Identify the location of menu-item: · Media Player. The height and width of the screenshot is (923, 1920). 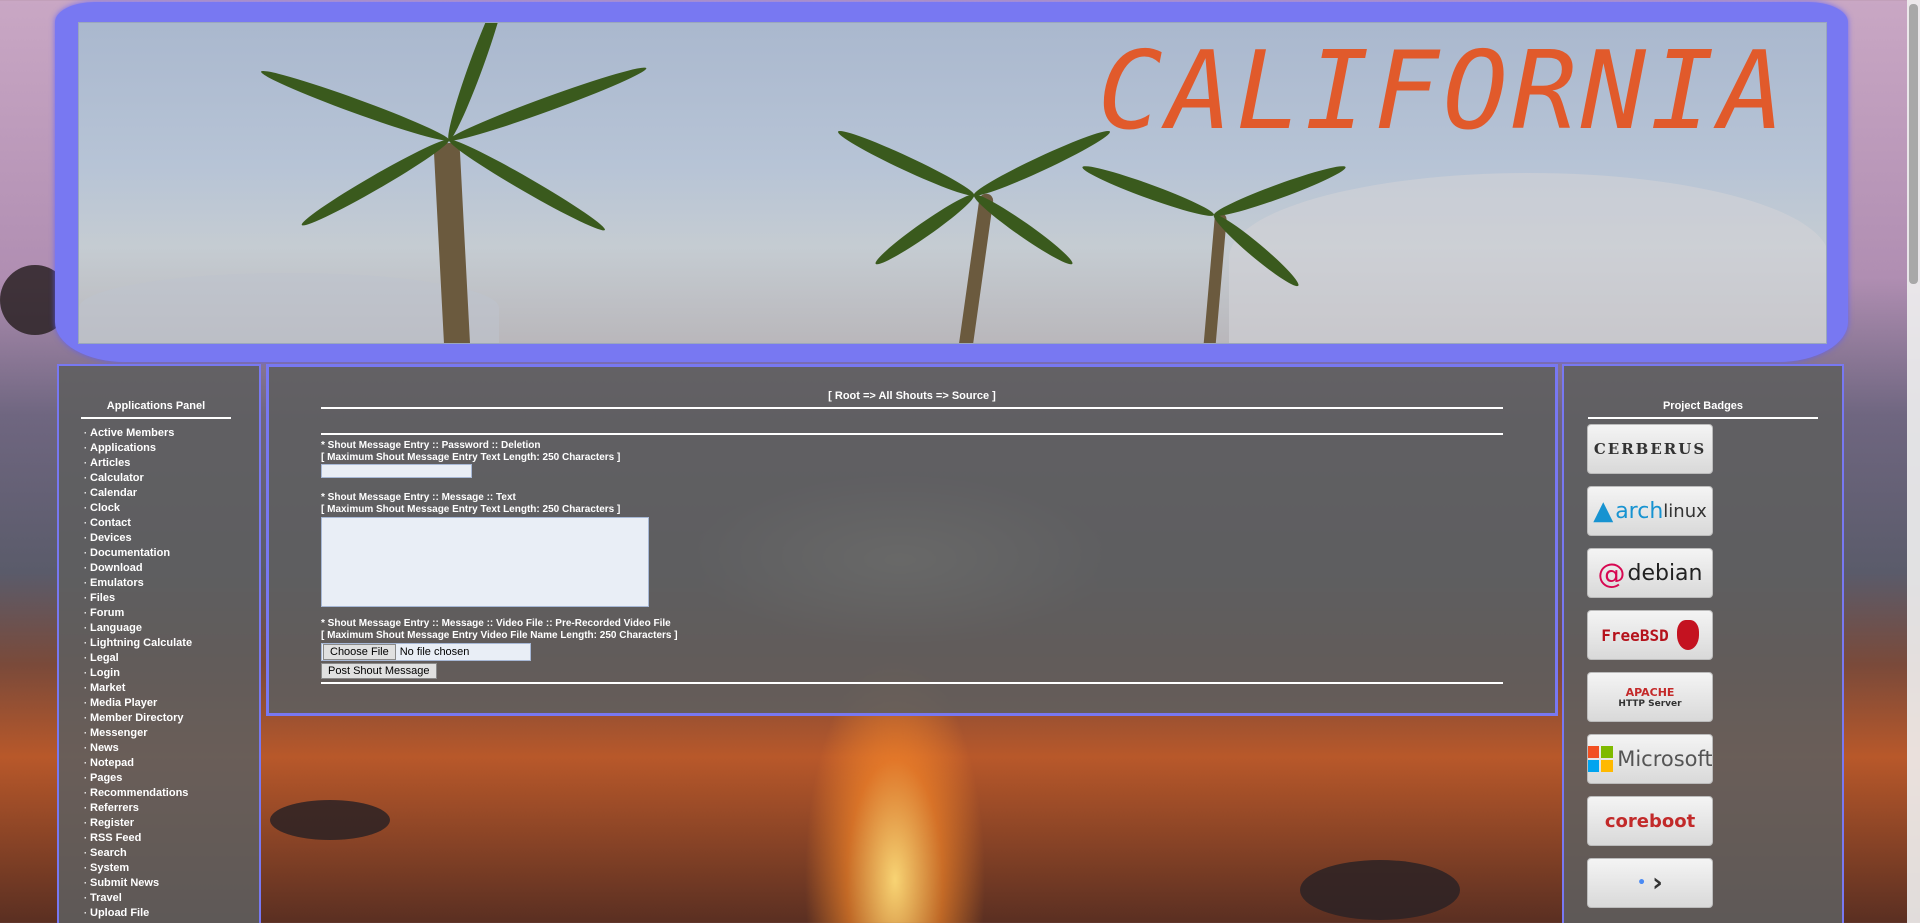
(171, 703).